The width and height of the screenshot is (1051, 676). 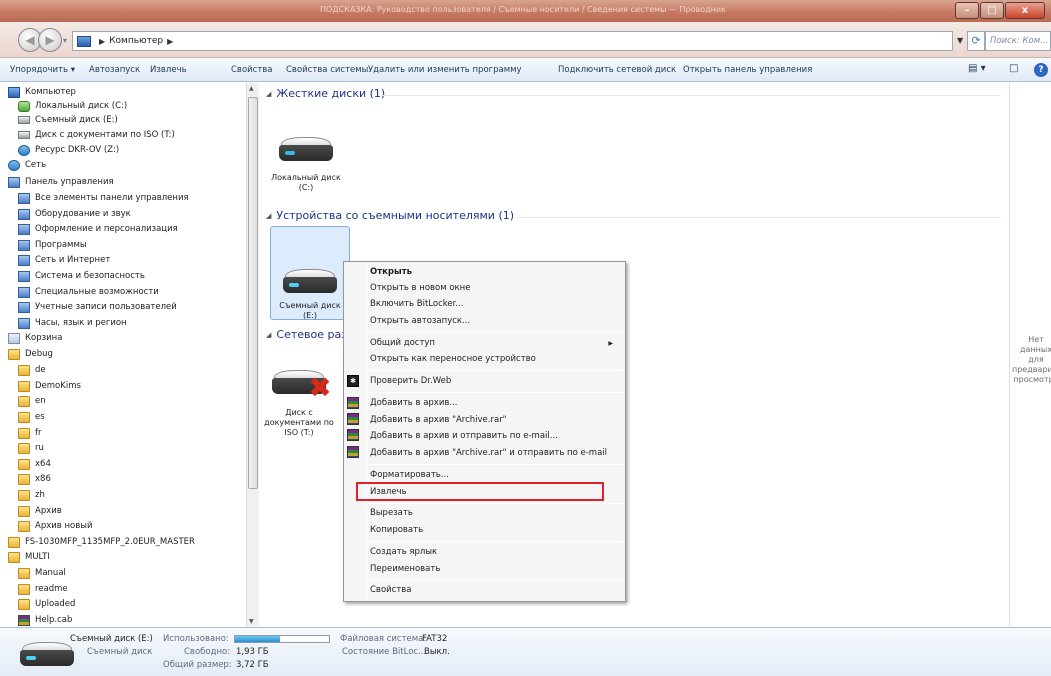 What do you see at coordinates (327, 70) in the screenshot?
I see `system-properties-button: Свойства системы` at bounding box center [327, 70].